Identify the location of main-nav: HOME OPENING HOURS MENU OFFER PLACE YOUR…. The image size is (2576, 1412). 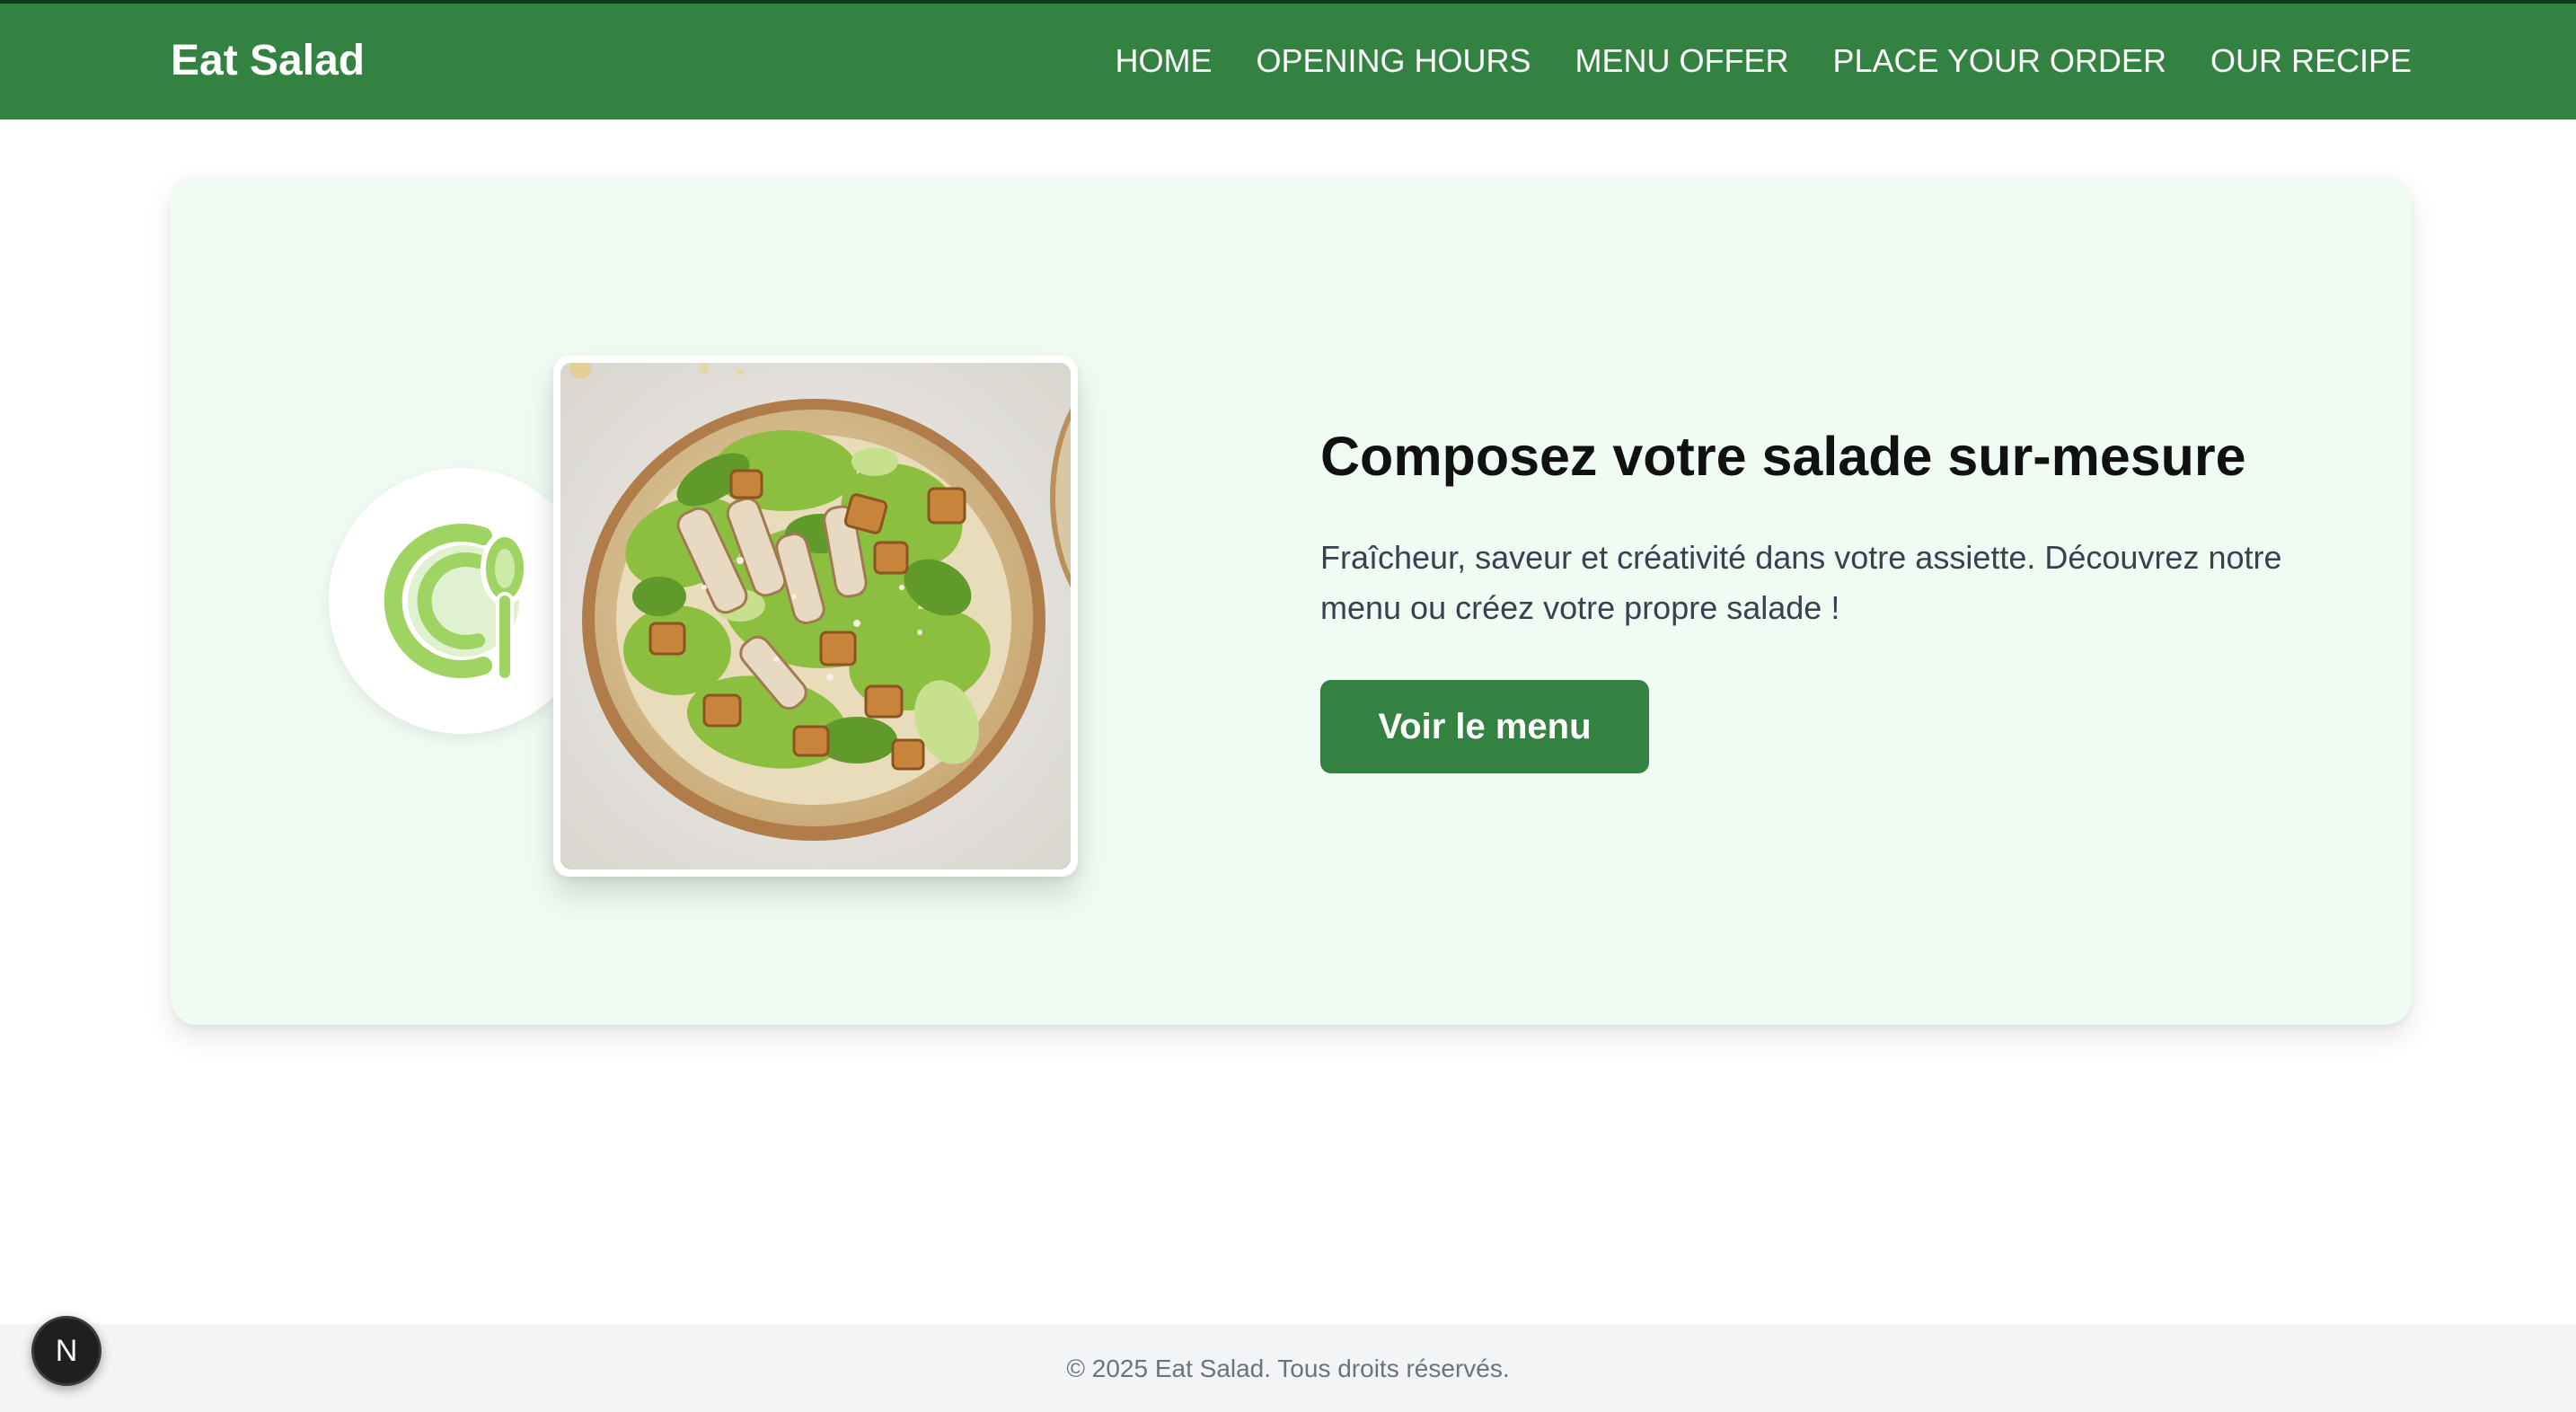
(1763, 61).